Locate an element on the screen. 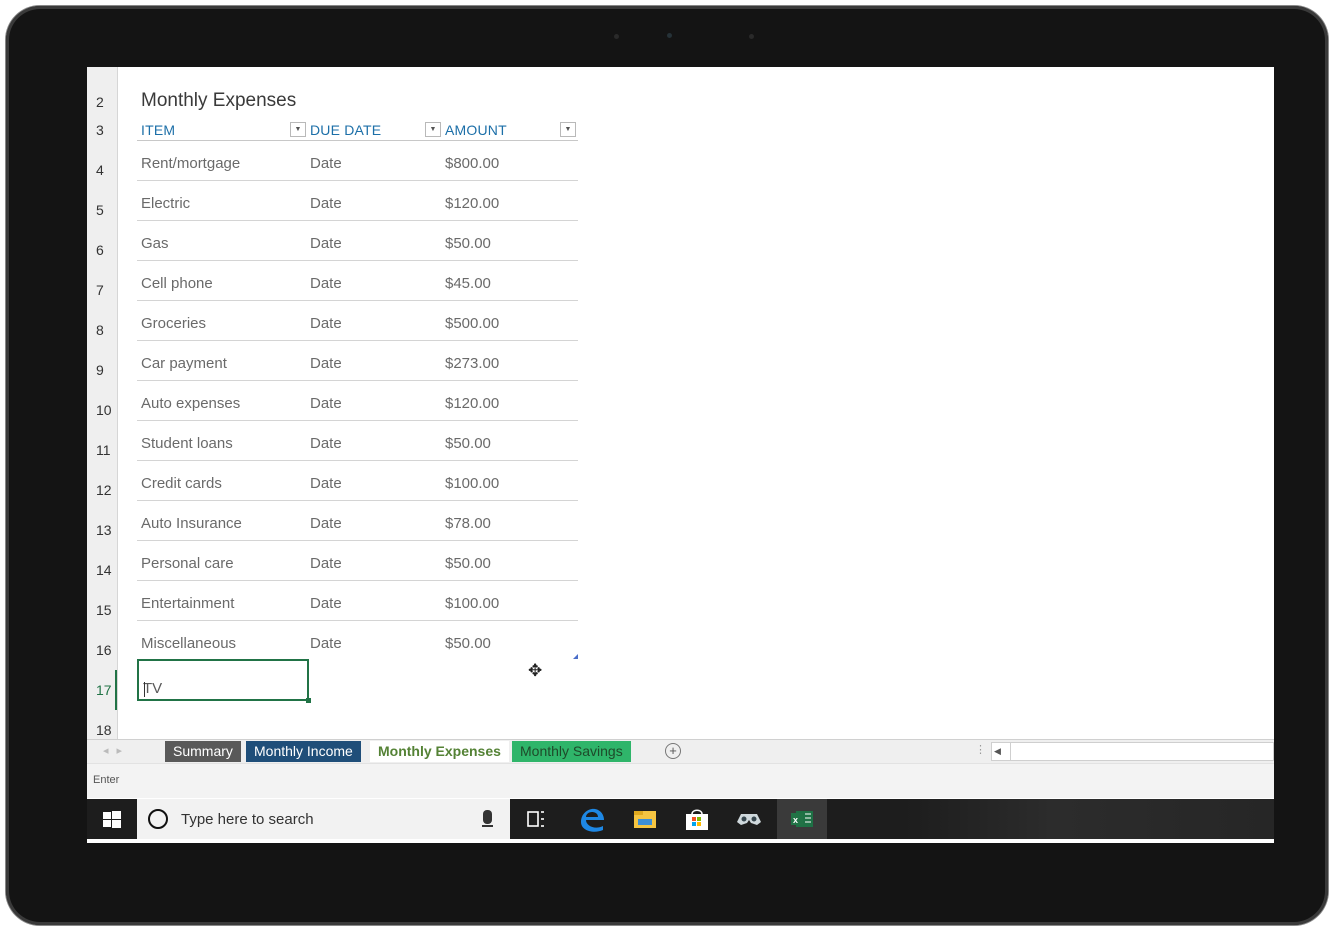  row-header: 3 is located at coordinates (102, 130).